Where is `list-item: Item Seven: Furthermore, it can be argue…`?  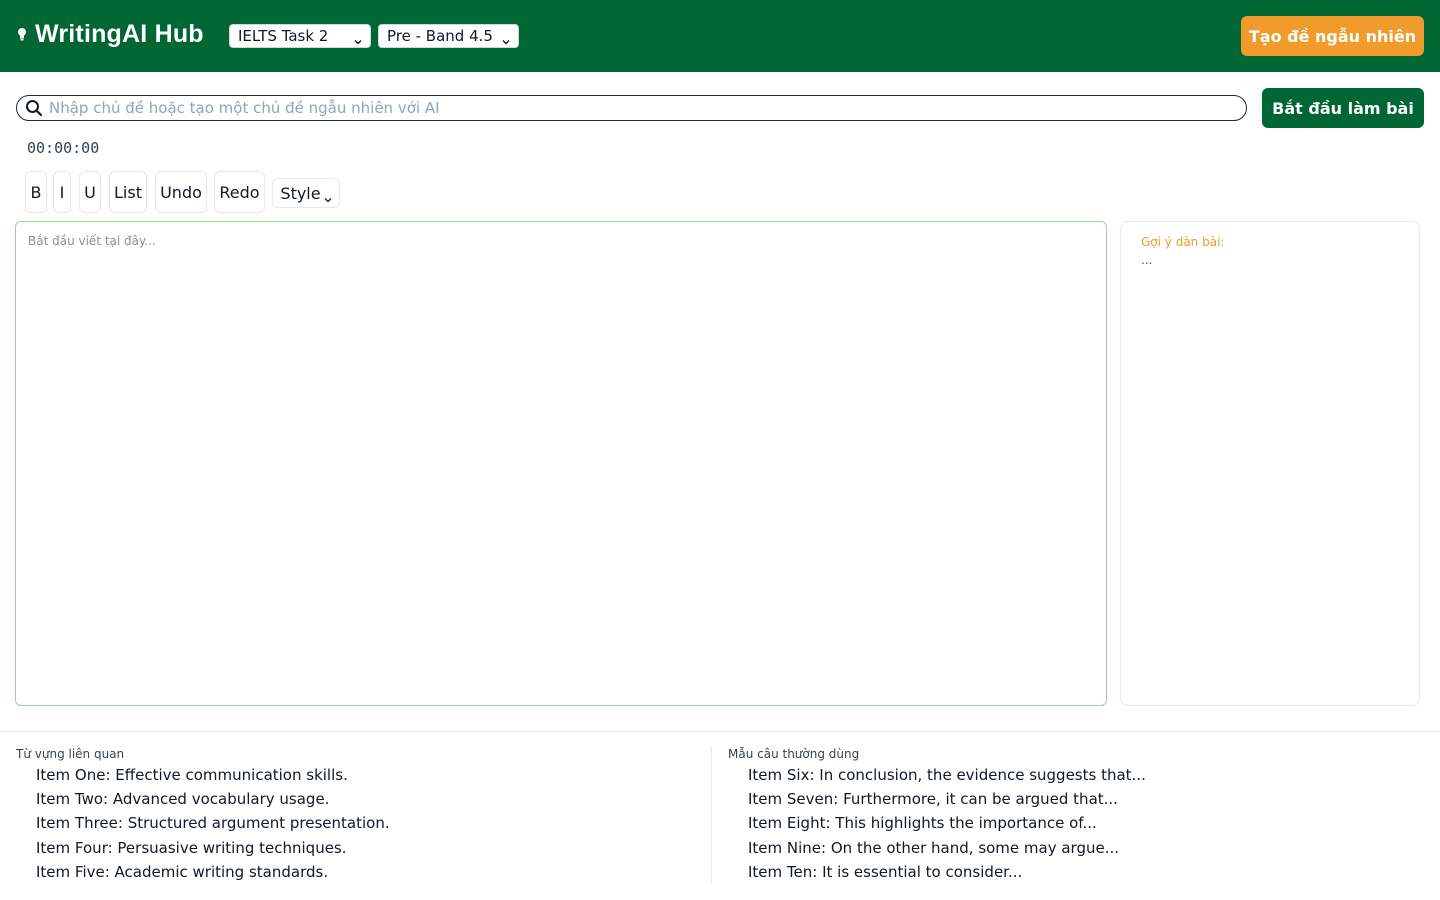 list-item: Item Seven: Furthermore, it can be argue… is located at coordinates (933, 799).